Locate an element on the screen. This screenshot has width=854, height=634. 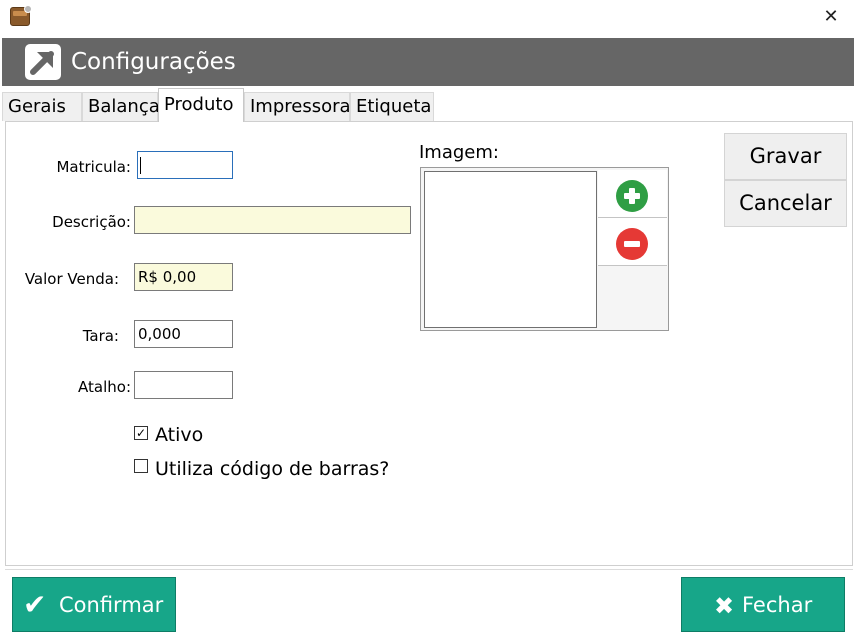
image-preview is located at coordinates (510, 249).